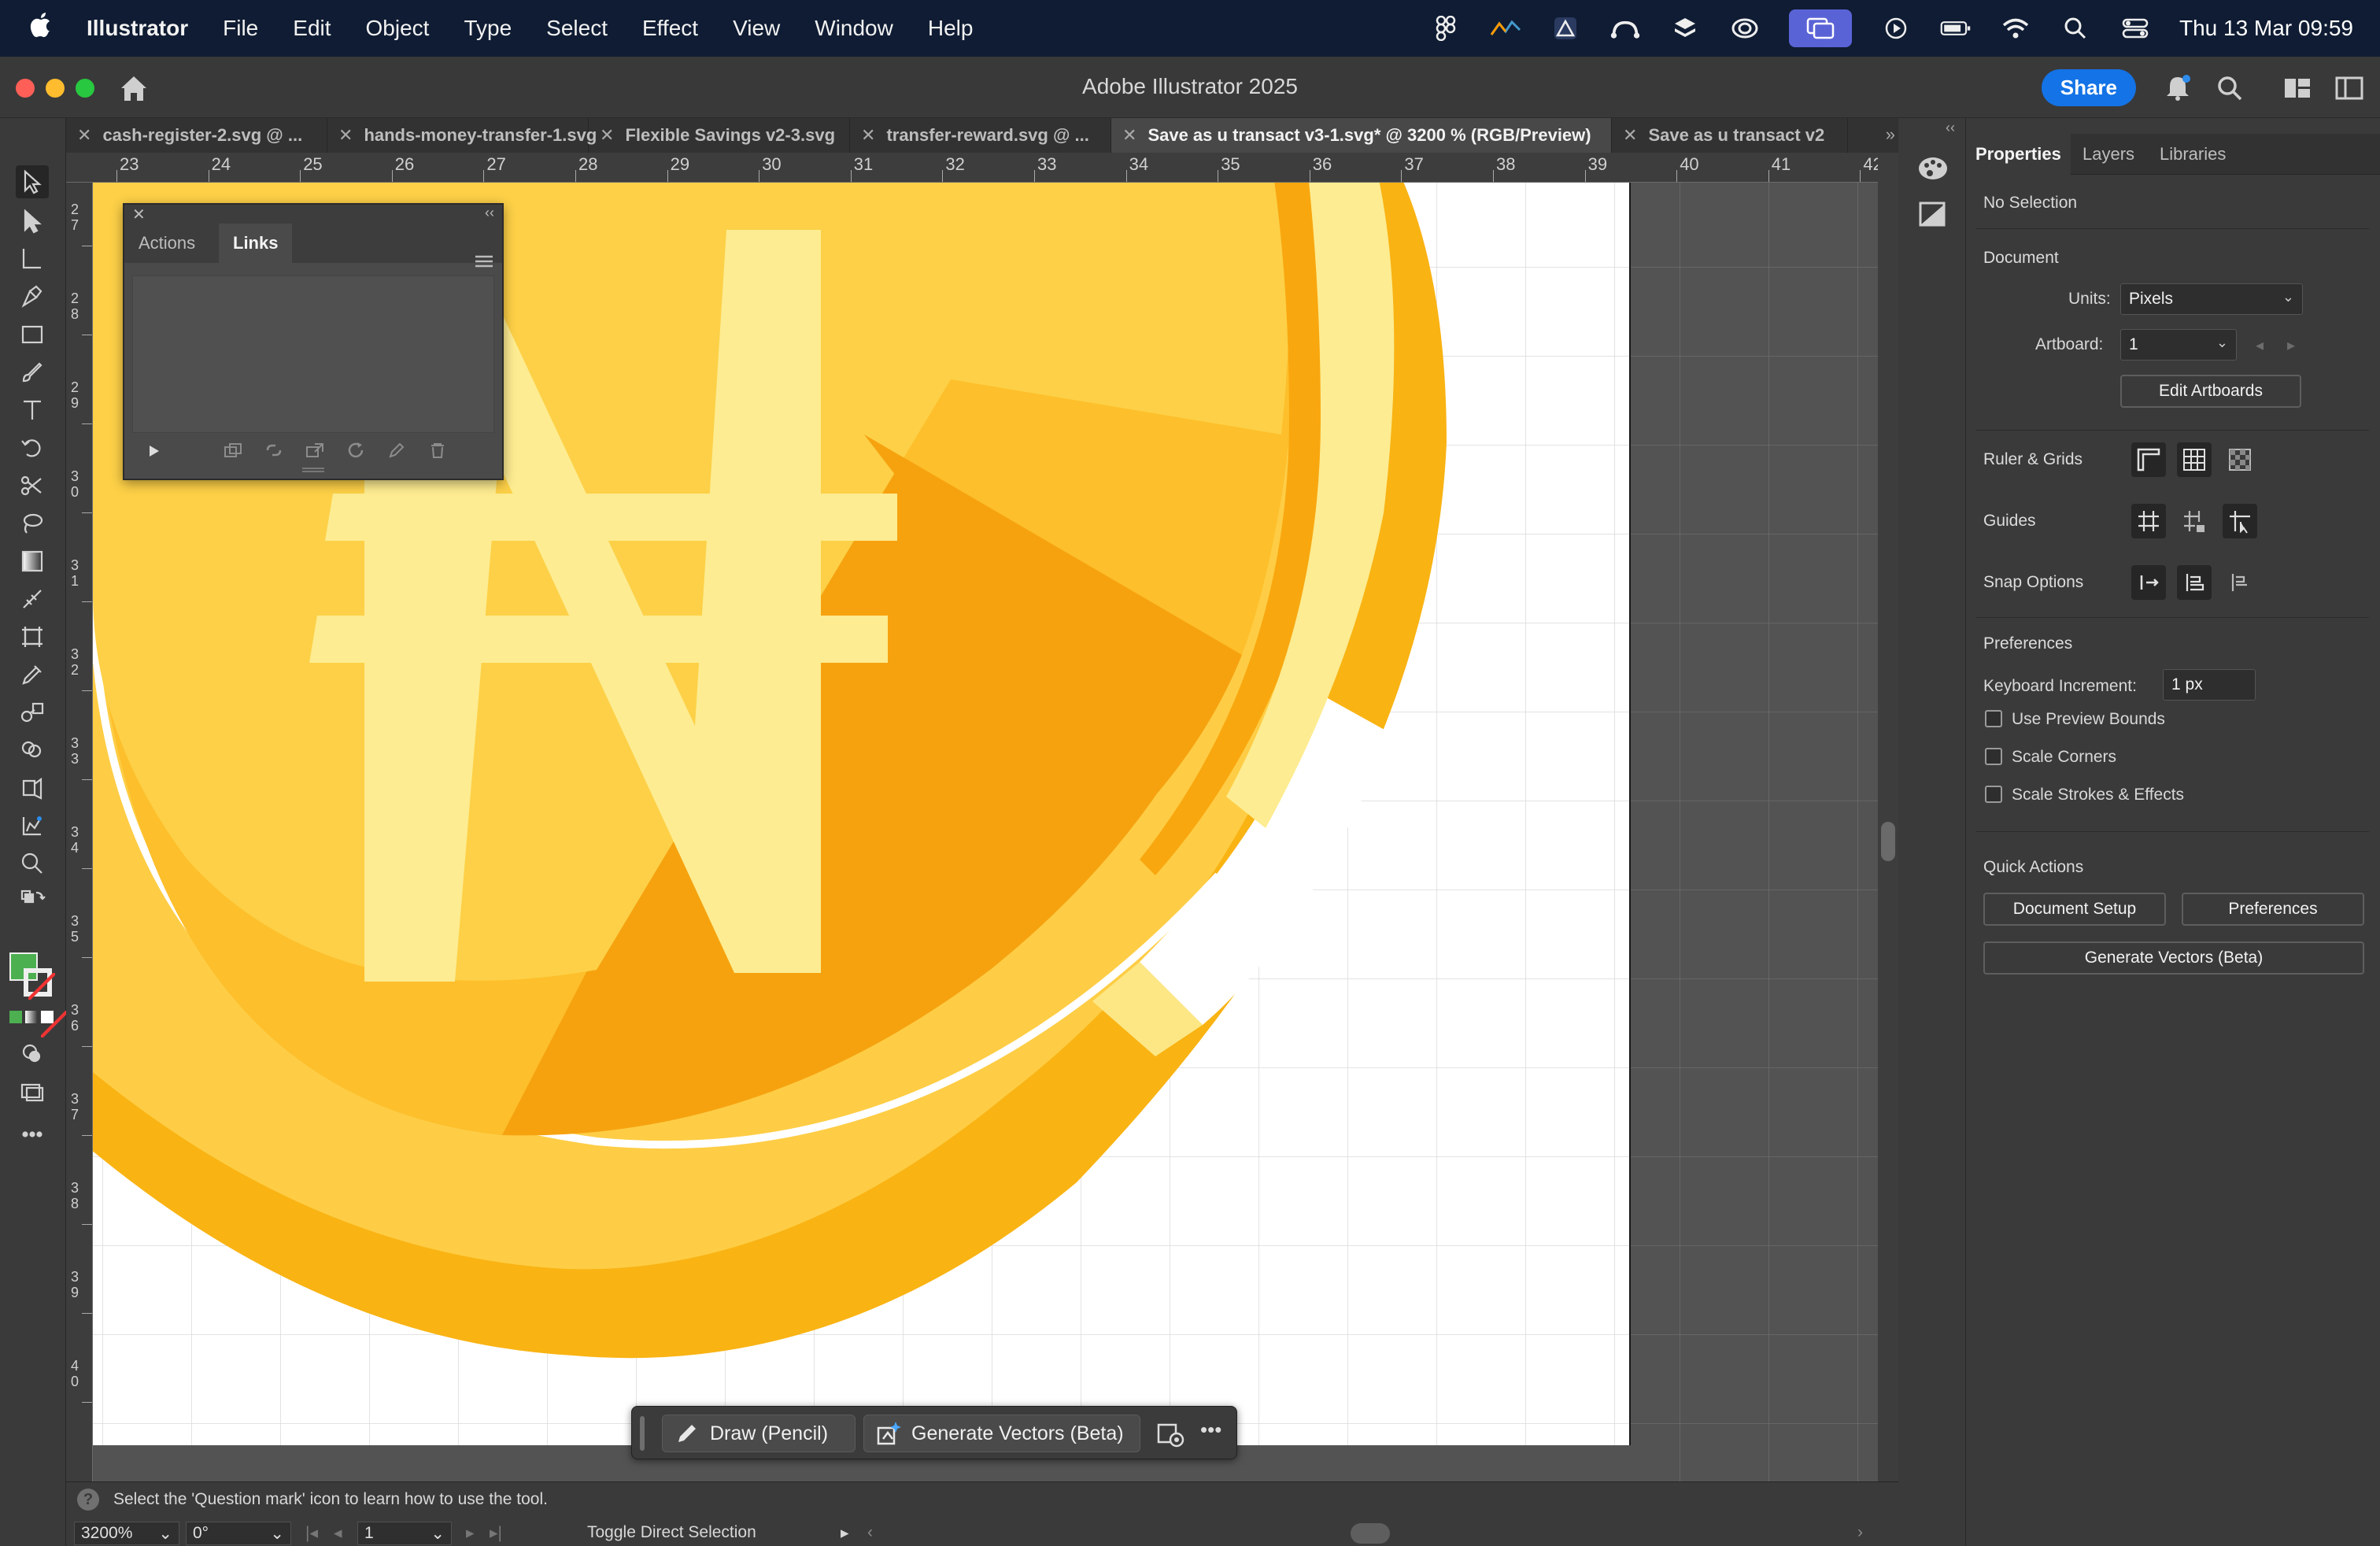 The height and width of the screenshot is (1546, 2380). I want to click on scale-strokes-checkbox, so click(1994, 794).